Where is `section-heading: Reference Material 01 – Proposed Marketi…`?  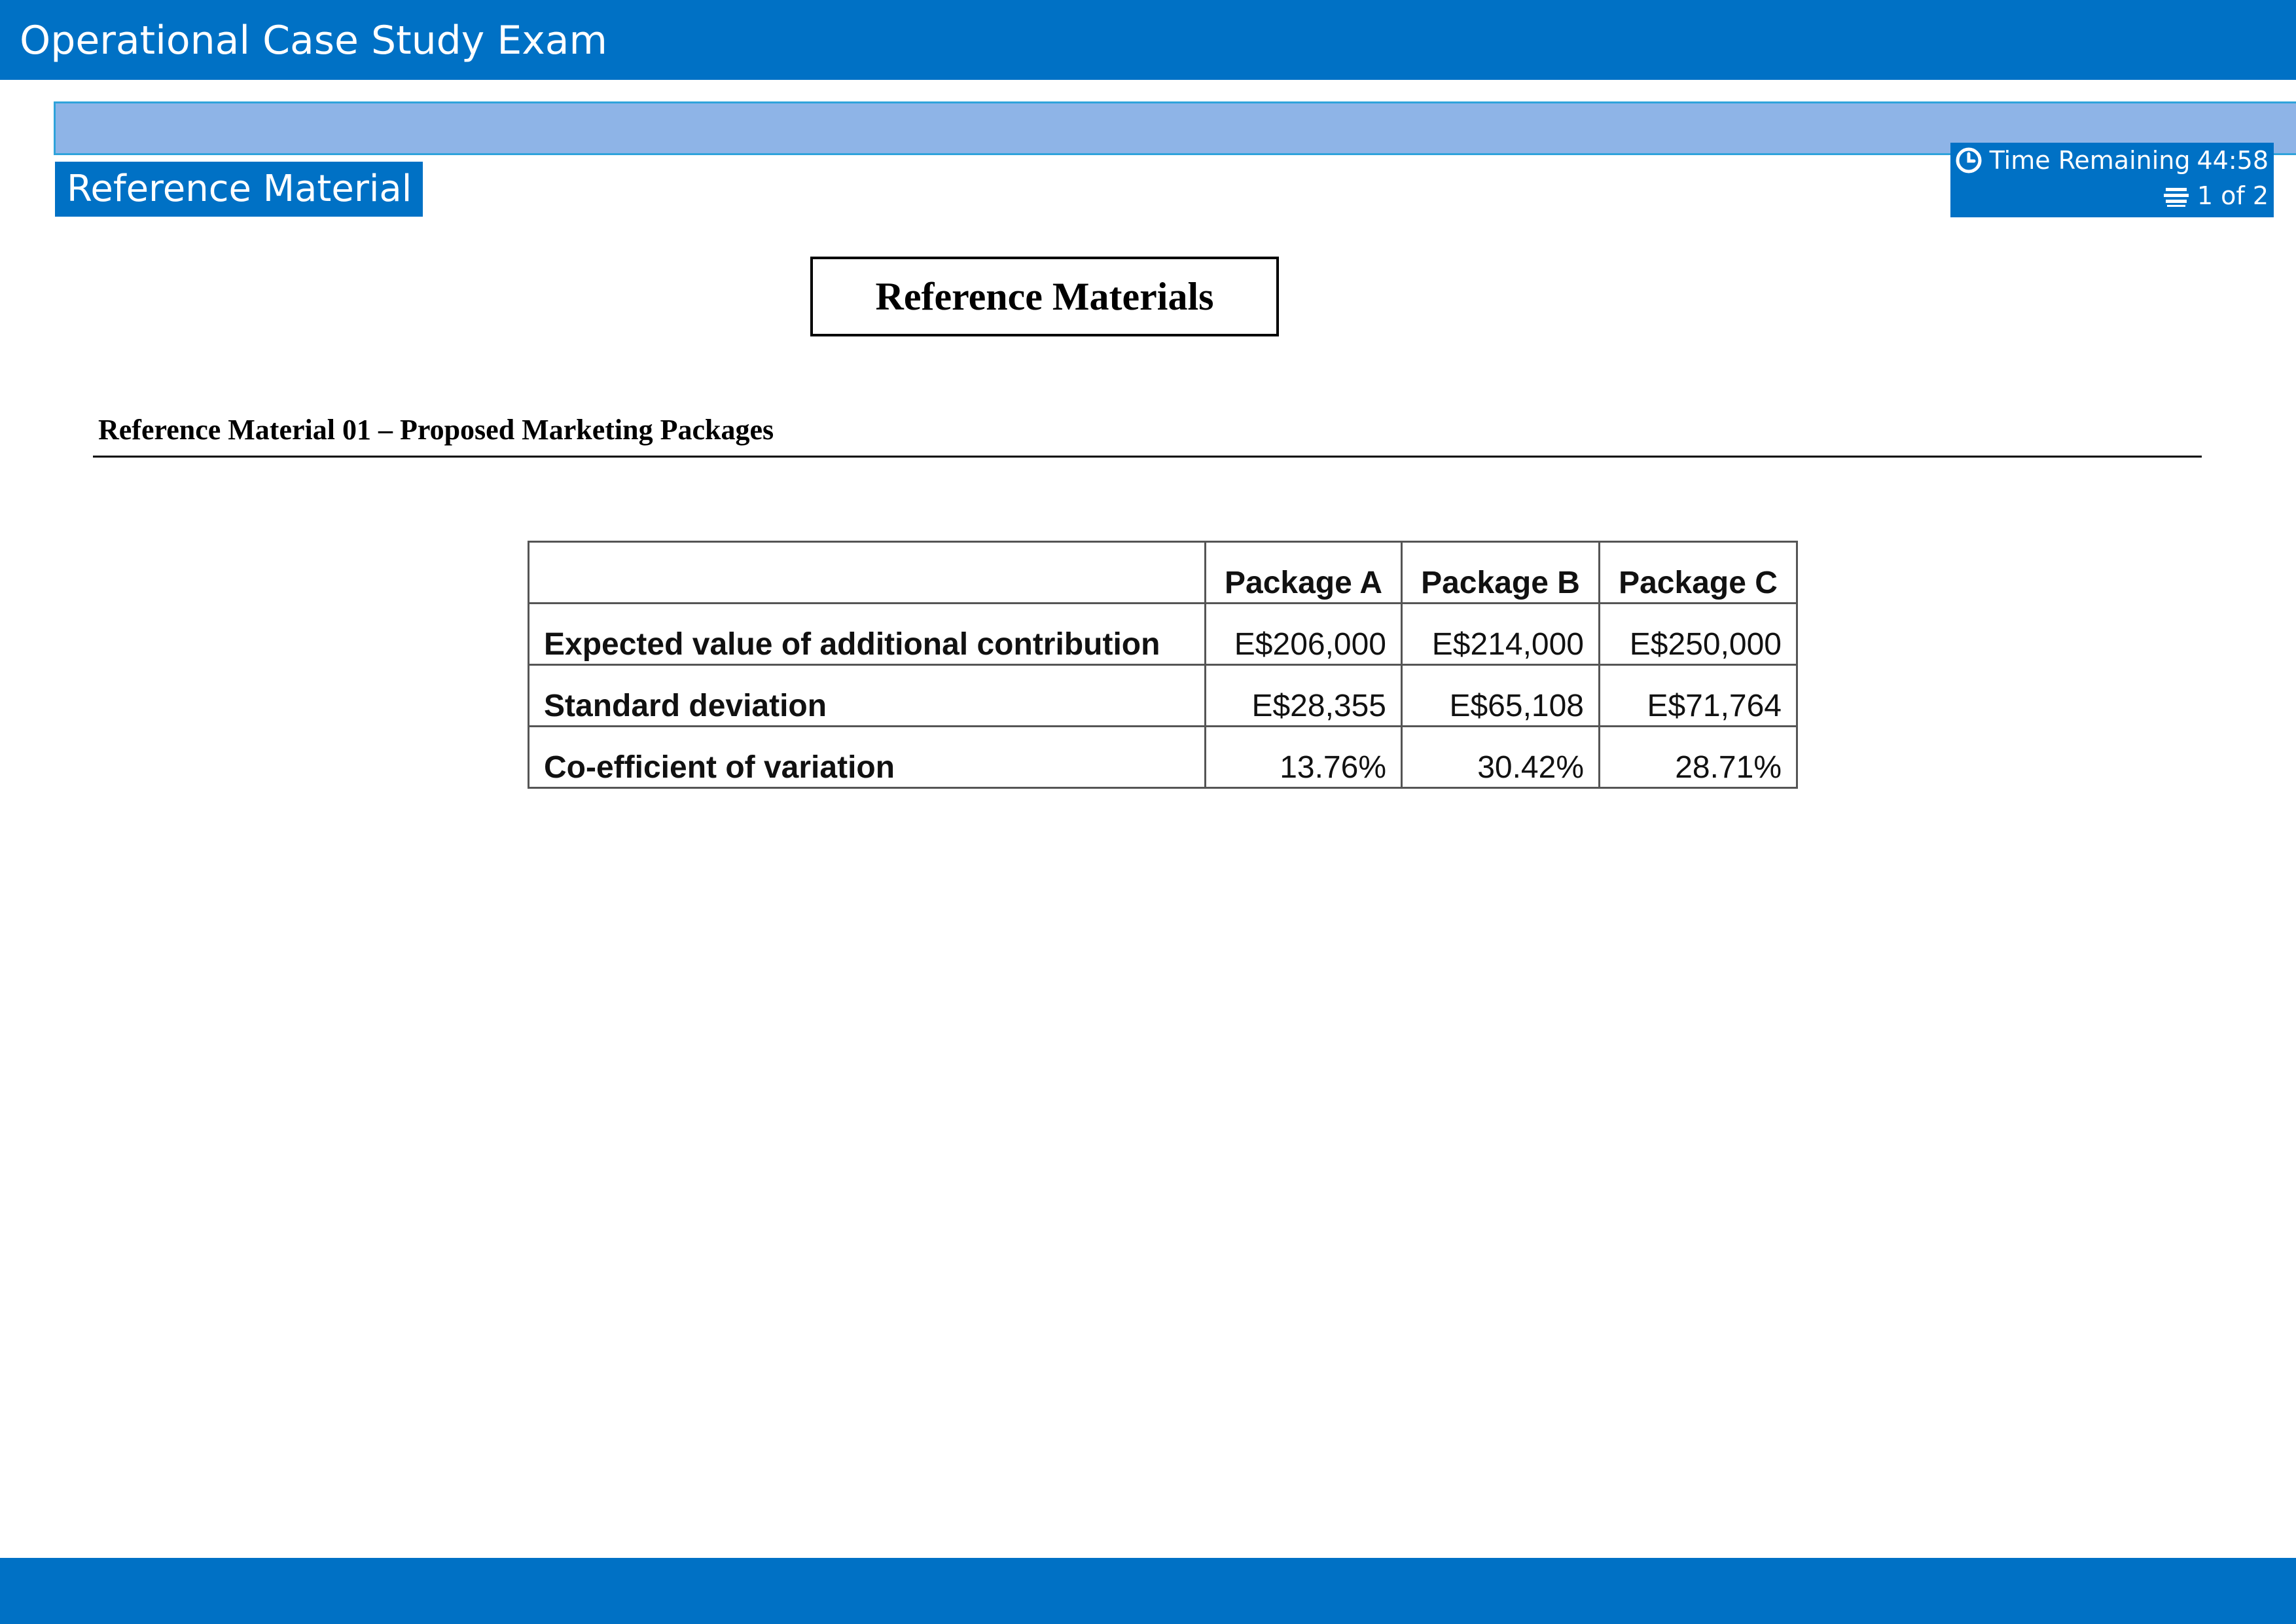 section-heading: Reference Material 01 – Proposed Marketi… is located at coordinates (436, 430).